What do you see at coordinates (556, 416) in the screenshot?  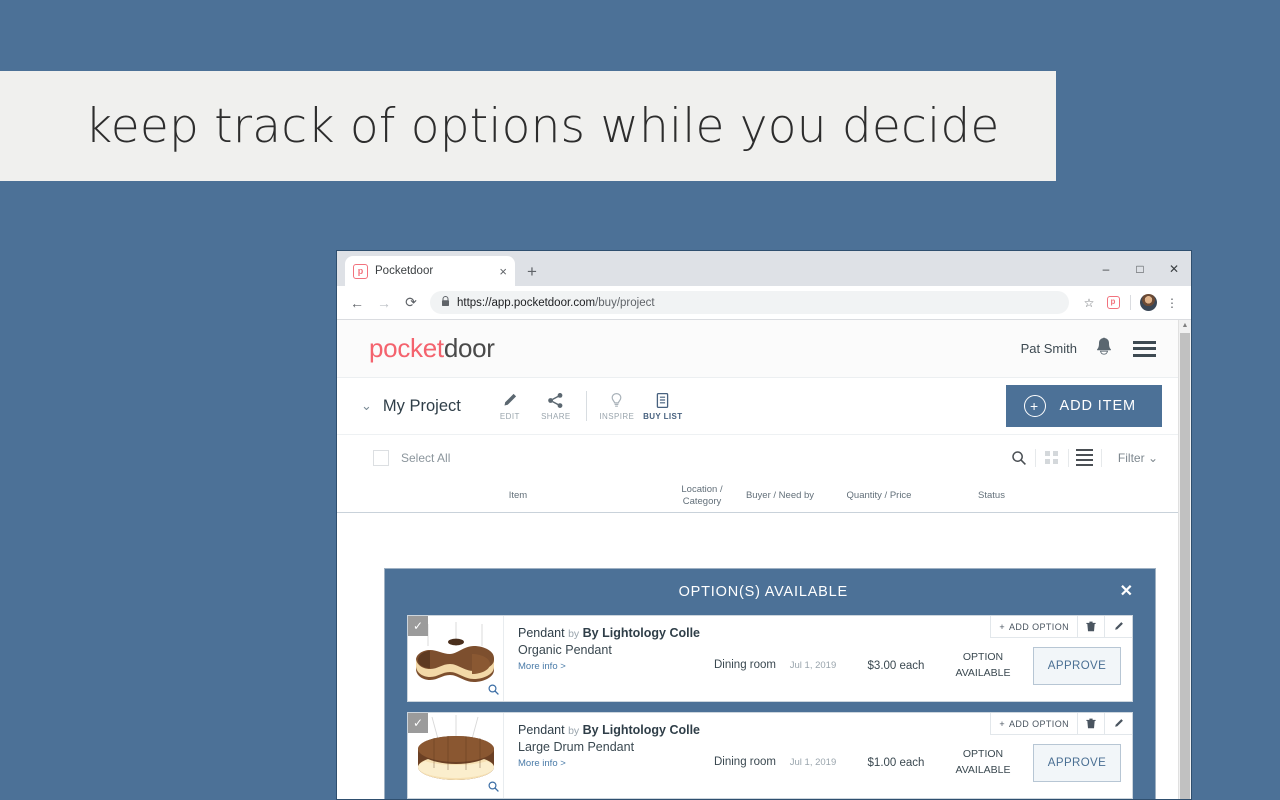 I see `tool-share-label: SHARE` at bounding box center [556, 416].